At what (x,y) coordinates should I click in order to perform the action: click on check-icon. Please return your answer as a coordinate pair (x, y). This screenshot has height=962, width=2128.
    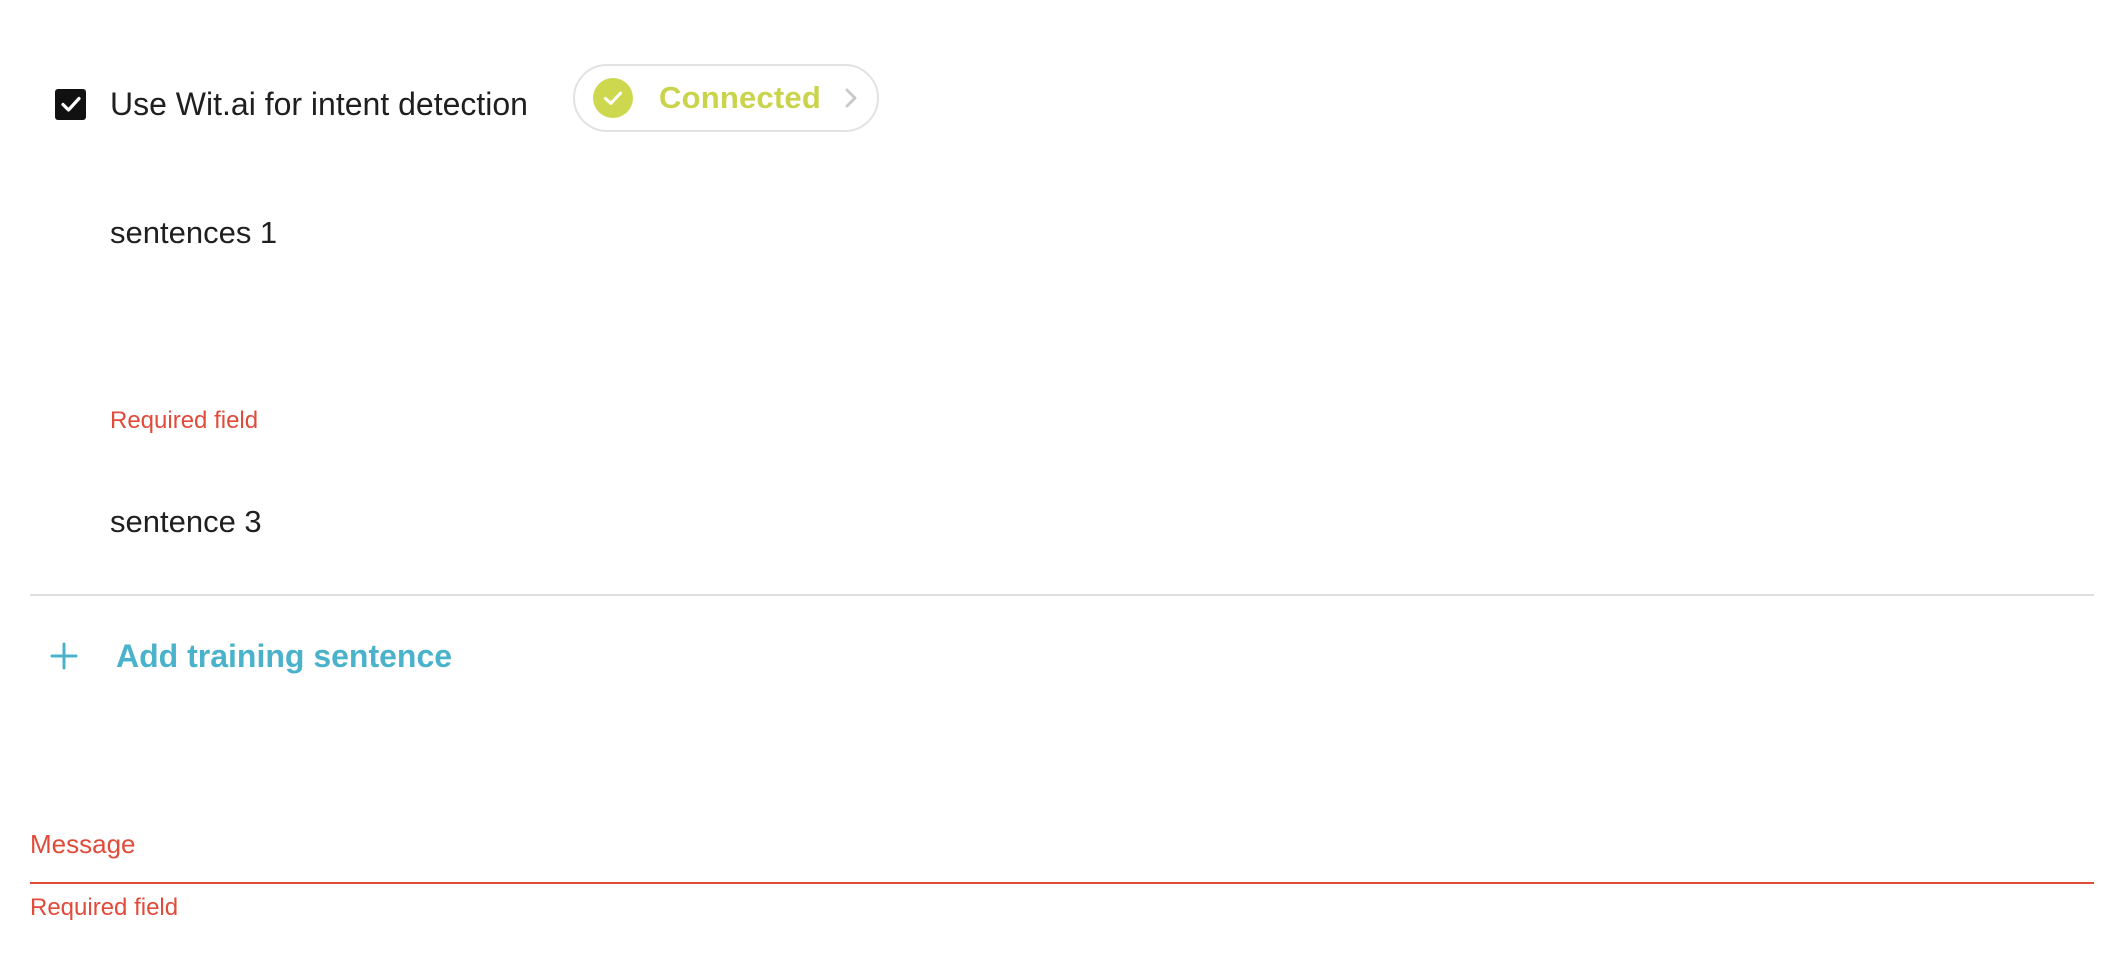
    Looking at the image, I should click on (70, 104).